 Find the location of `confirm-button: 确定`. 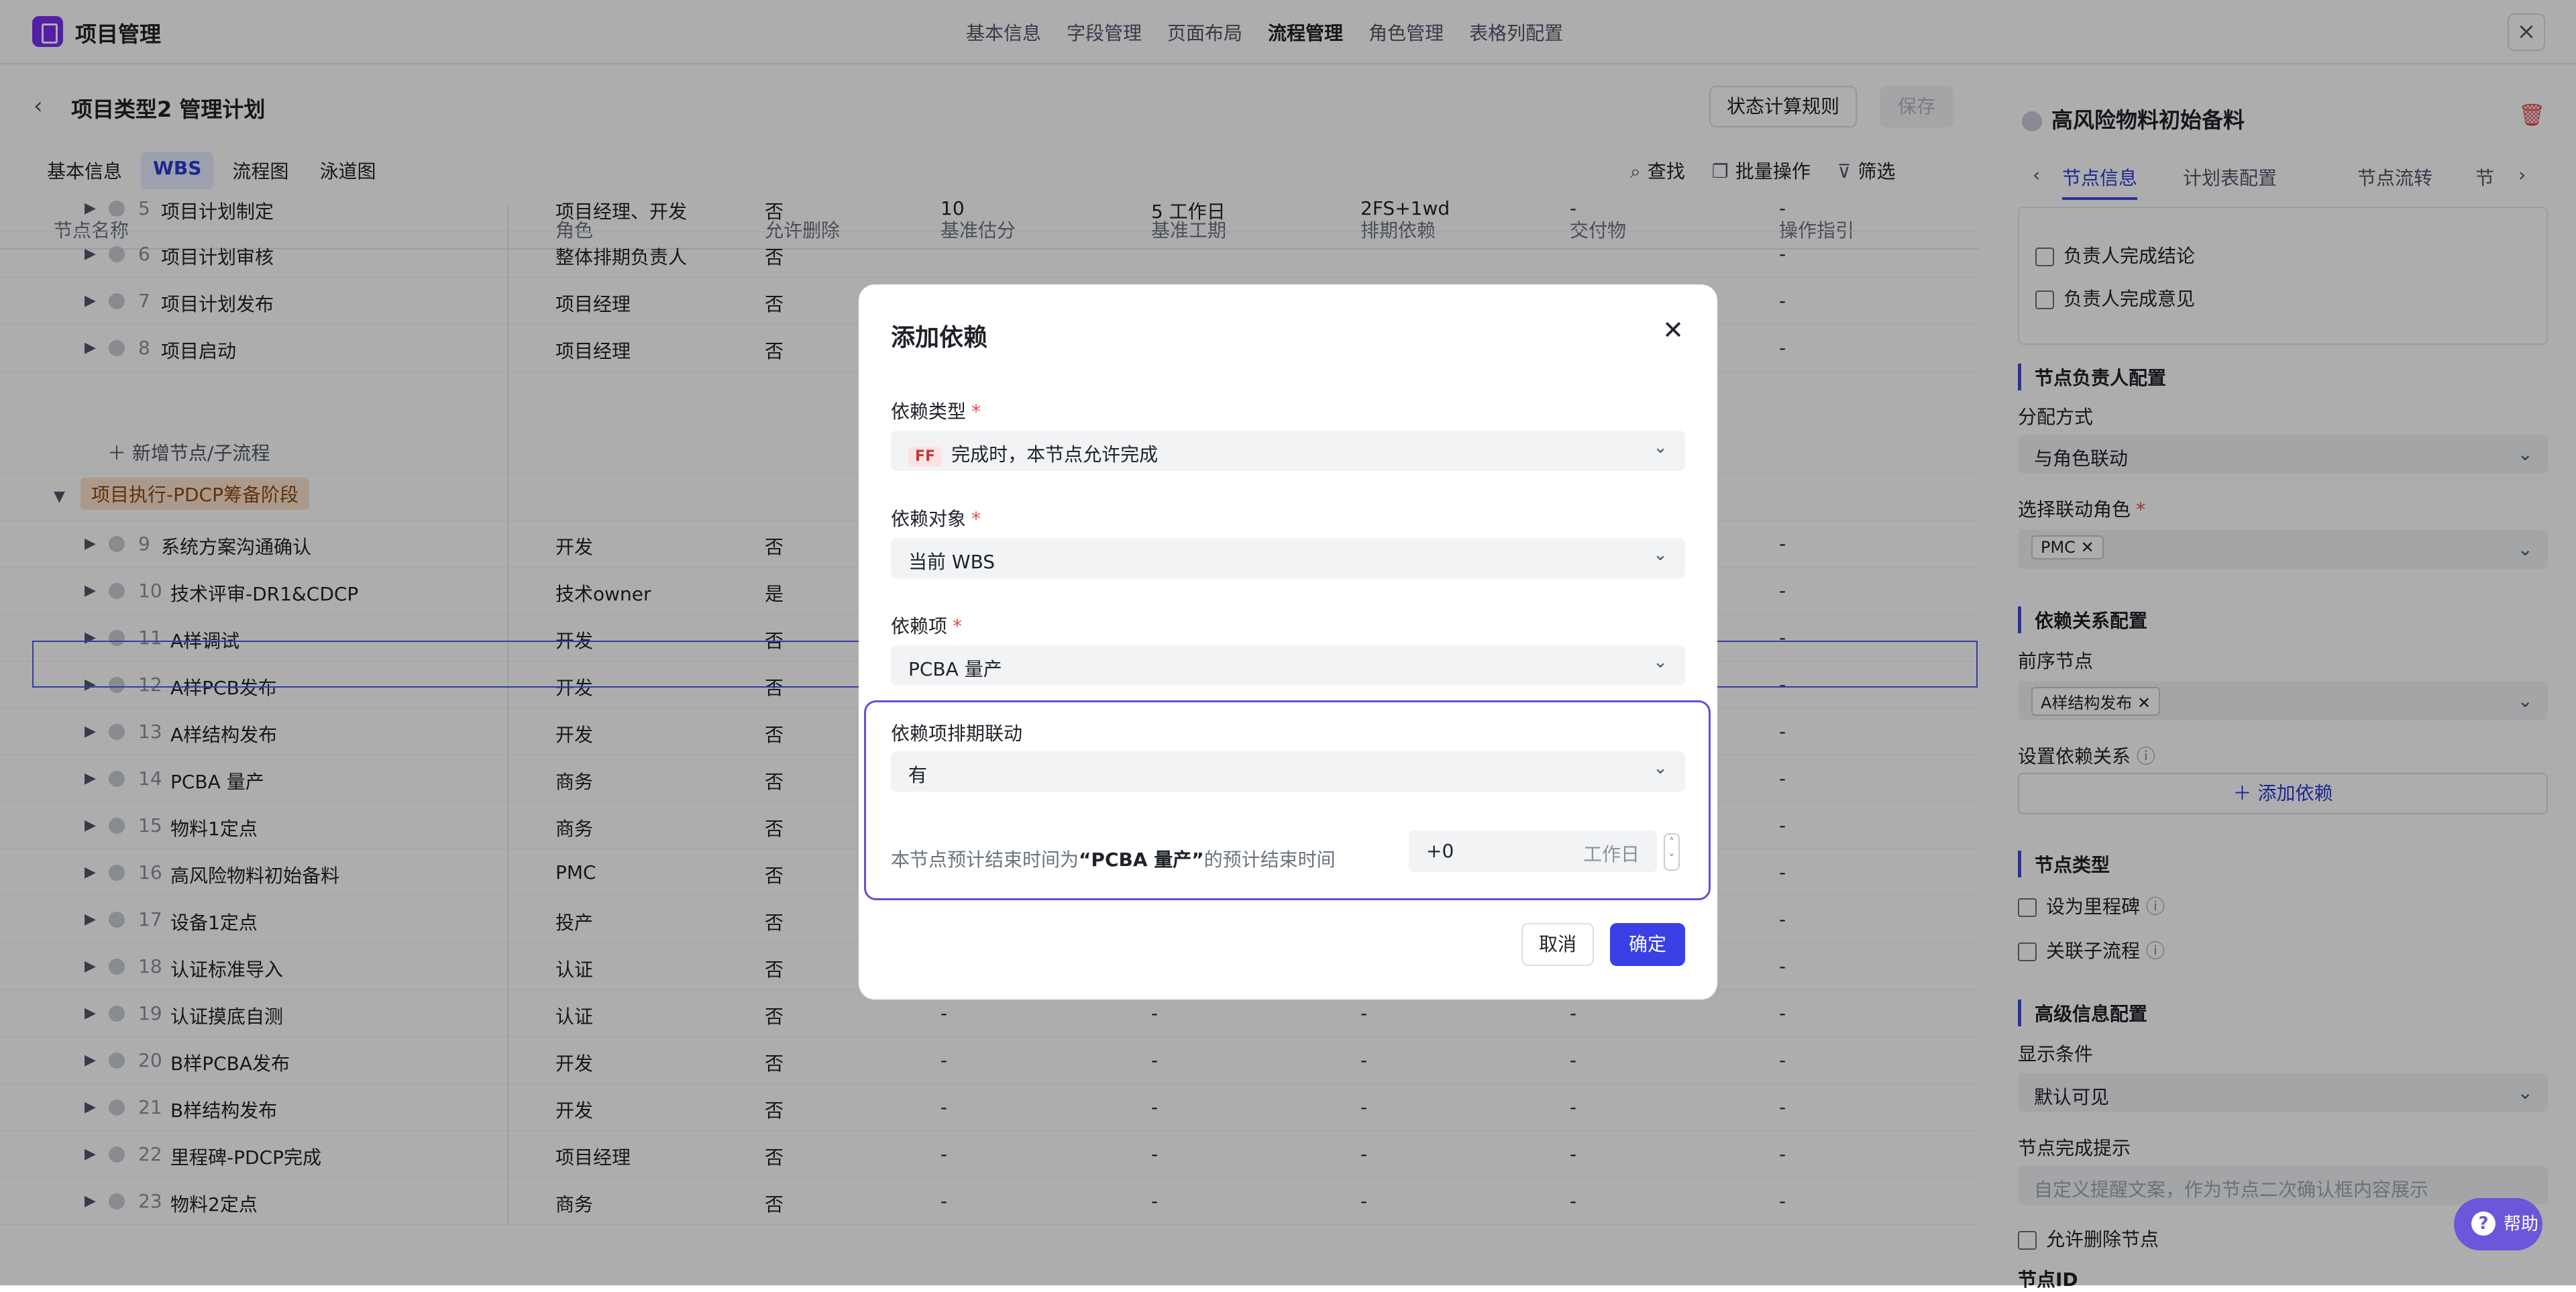

confirm-button: 确定 is located at coordinates (1647, 944).